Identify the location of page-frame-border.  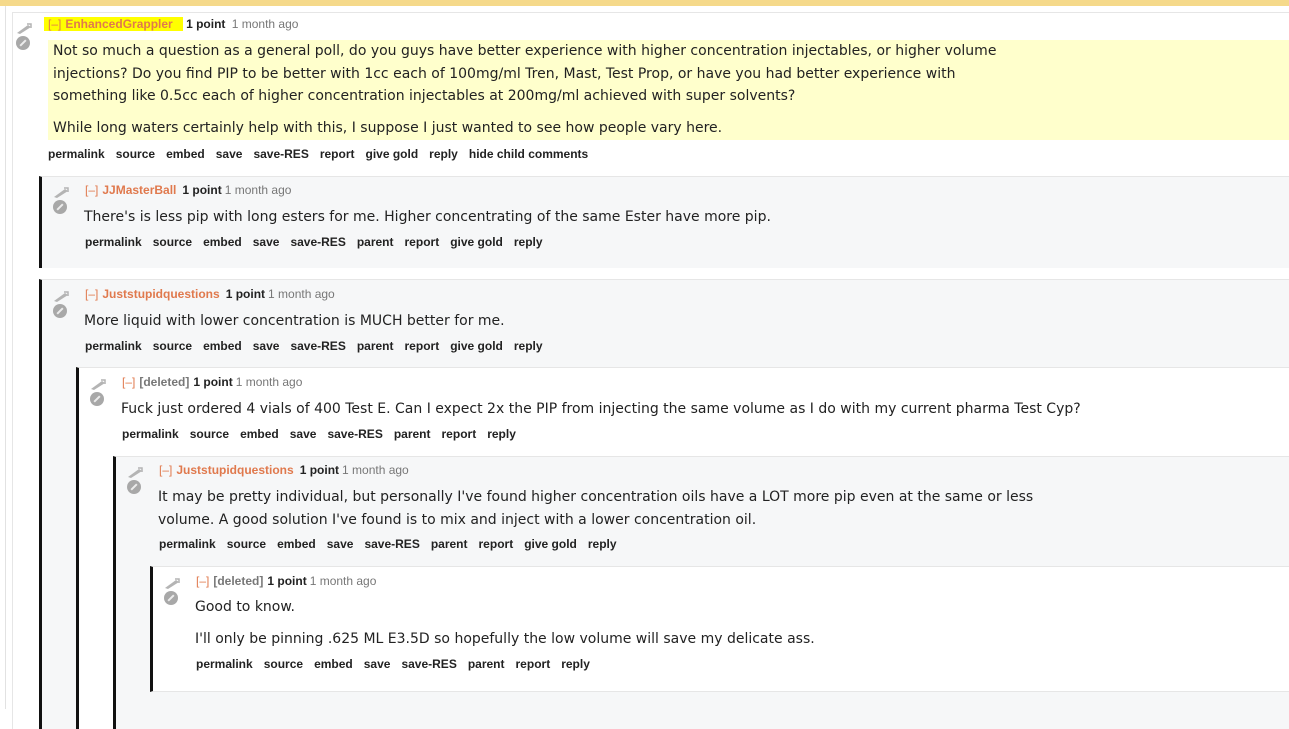
(5, 357).